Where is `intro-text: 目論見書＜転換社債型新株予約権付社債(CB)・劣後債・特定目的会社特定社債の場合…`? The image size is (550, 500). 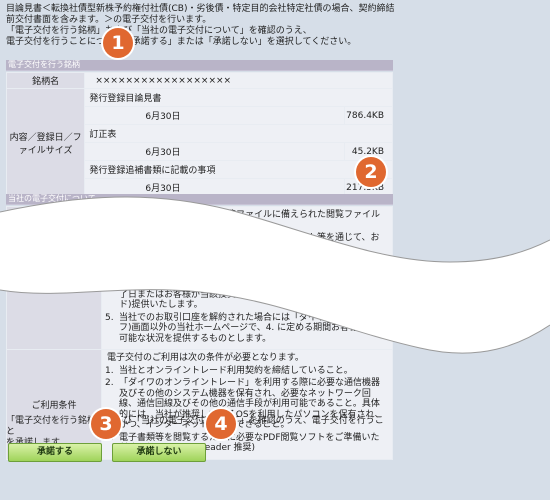
intro-text: 目論見書＜転換社債型新株予約権付社債(CB)・劣後債・特定目的会社特定社債の場合… is located at coordinates (266, 26).